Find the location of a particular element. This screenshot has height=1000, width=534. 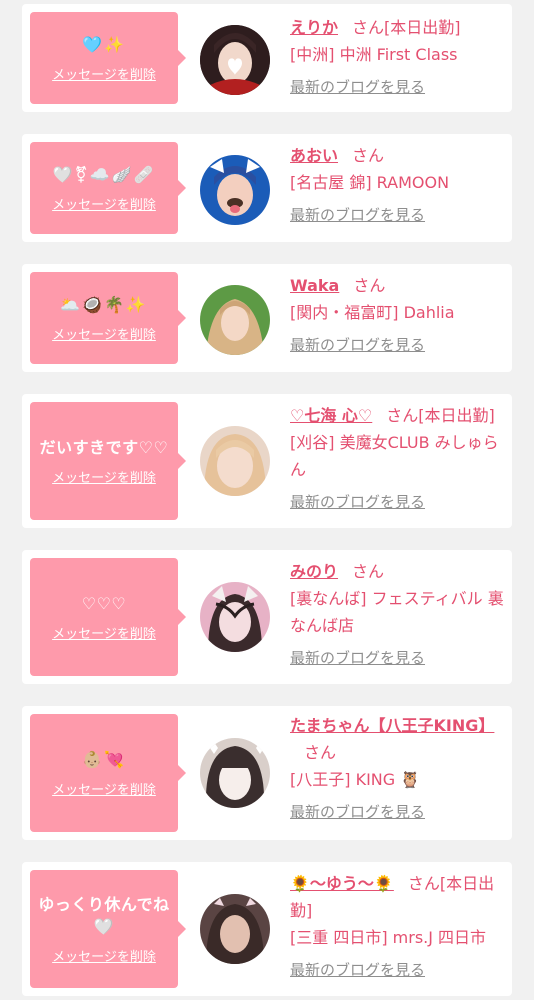

cast-info: あおい さん [名古屋 錦] RAMOON 最新のブログを見る is located at coordinates (398, 185).